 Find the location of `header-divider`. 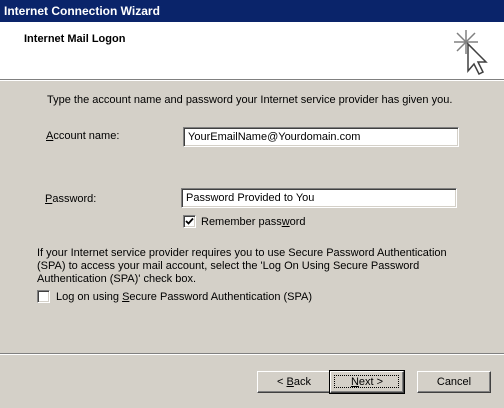

header-divider is located at coordinates (252, 80).